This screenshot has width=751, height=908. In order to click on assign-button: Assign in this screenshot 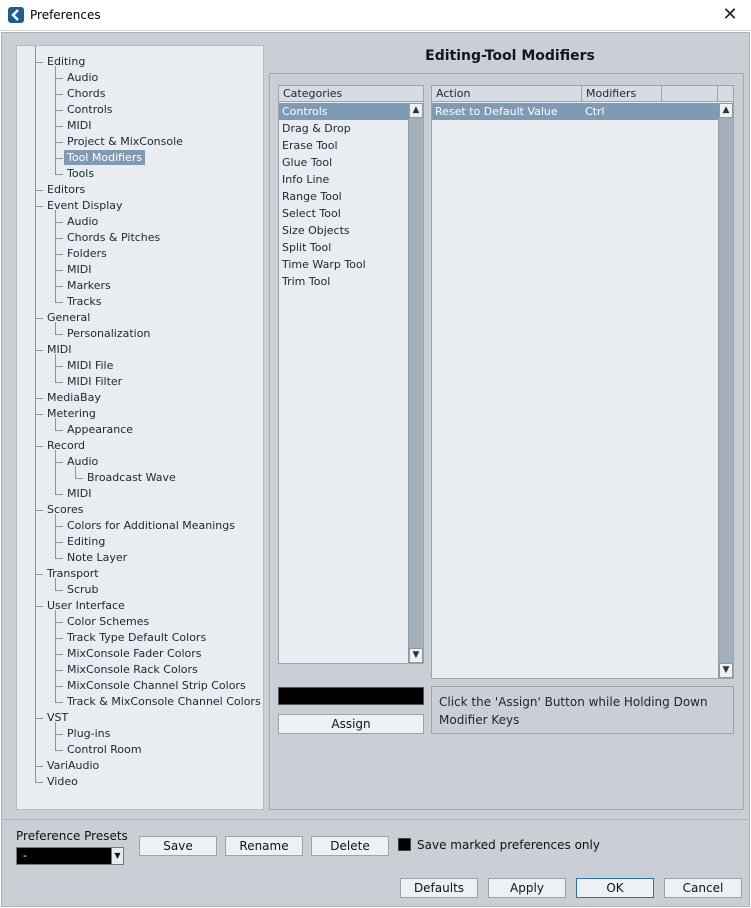, I will do `click(351, 724)`.